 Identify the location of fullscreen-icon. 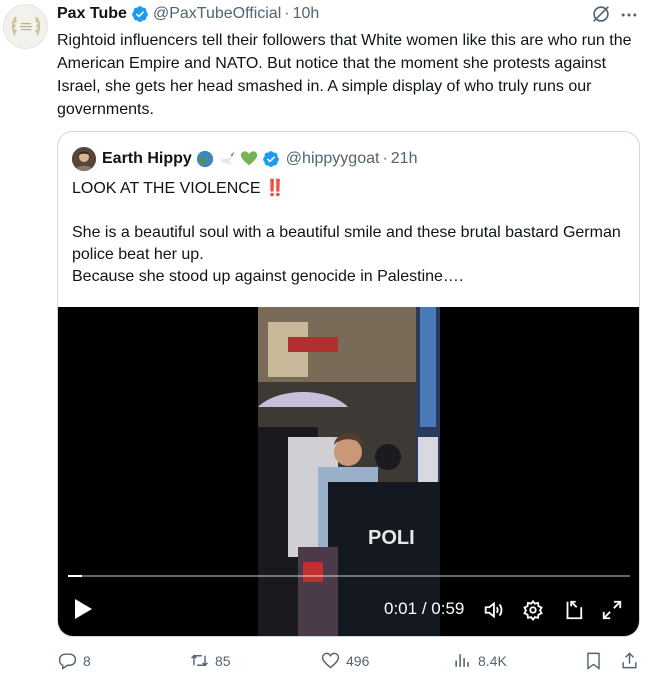
(612, 610).